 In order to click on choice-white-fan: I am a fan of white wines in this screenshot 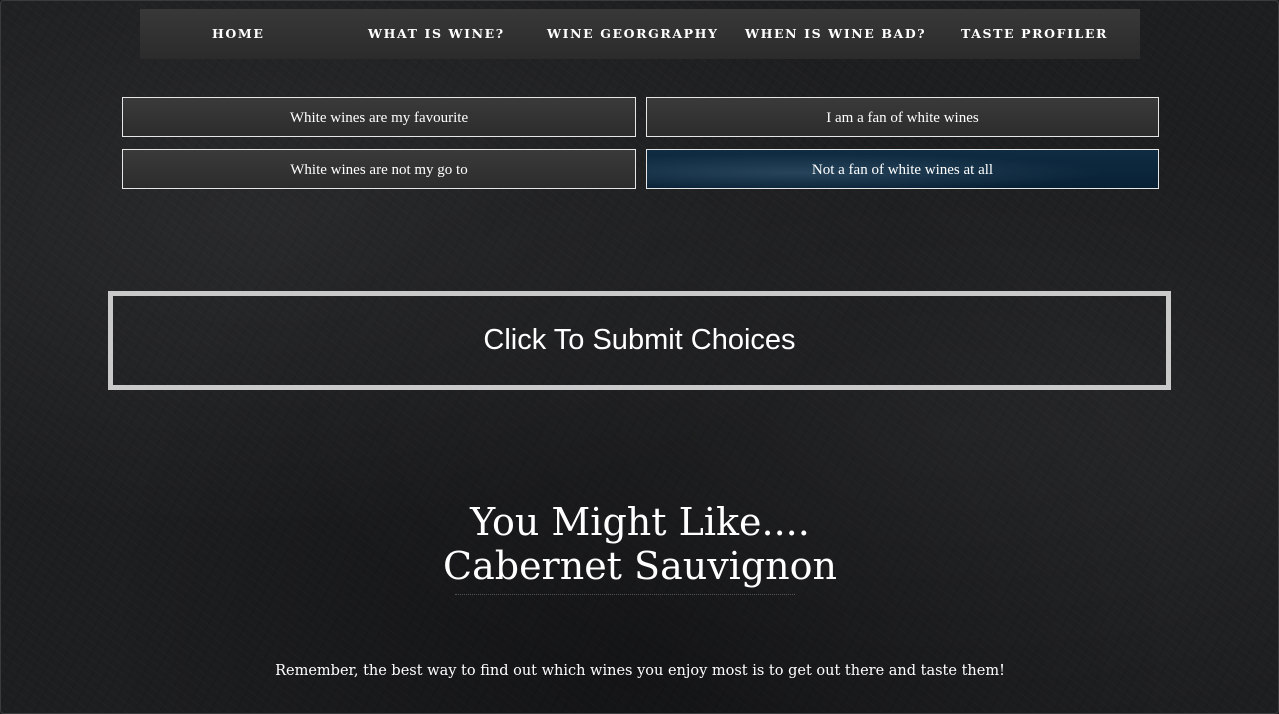, I will do `click(902, 117)`.